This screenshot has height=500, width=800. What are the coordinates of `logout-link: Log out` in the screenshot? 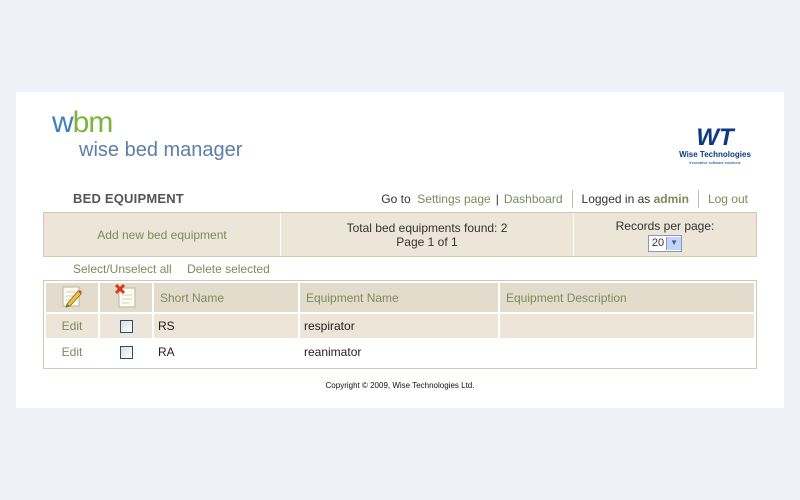 It's located at (728, 199).